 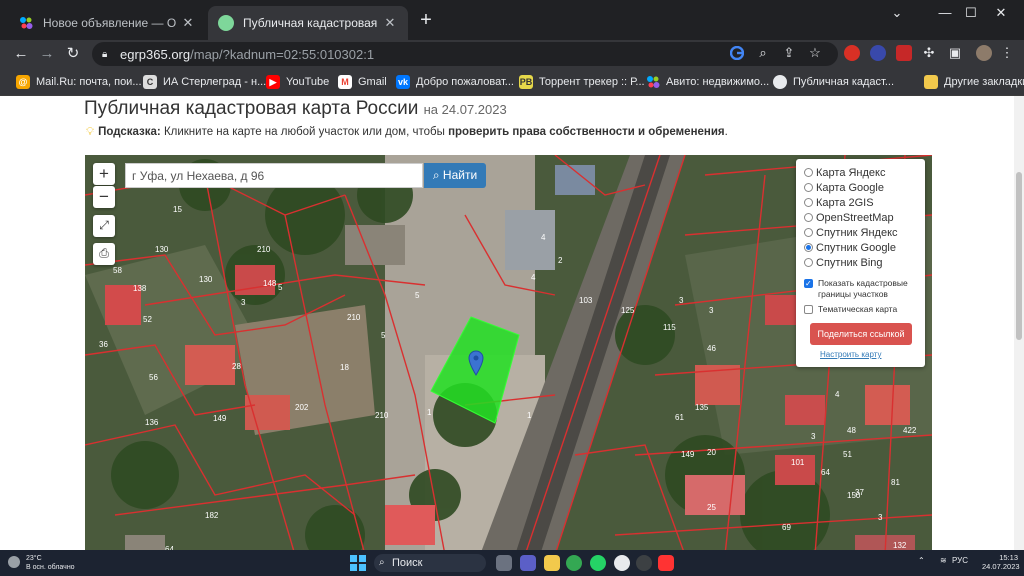 I want to click on more-menu-icon: ⋮, so click(x=1007, y=53).